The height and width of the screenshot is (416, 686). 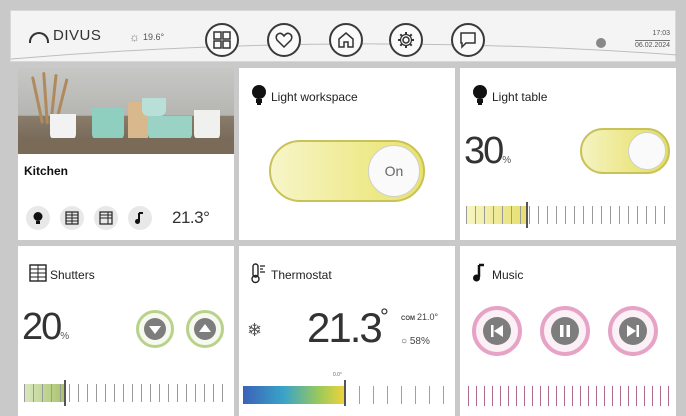 What do you see at coordinates (394, 171) in the screenshot?
I see `toggle-knob: On` at bounding box center [394, 171].